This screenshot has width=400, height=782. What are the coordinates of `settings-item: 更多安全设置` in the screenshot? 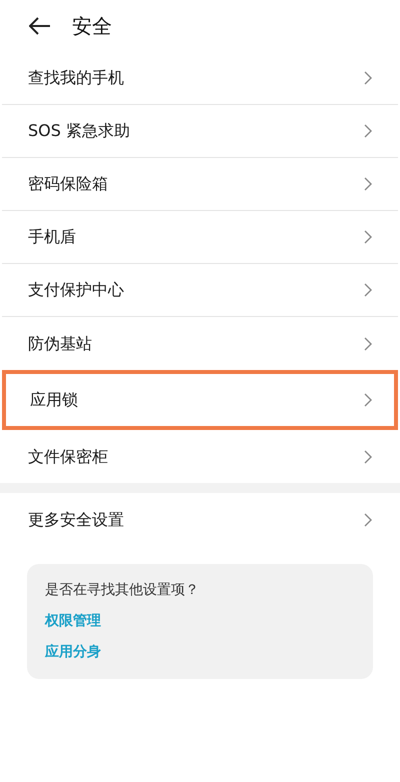 It's located at (200, 519).